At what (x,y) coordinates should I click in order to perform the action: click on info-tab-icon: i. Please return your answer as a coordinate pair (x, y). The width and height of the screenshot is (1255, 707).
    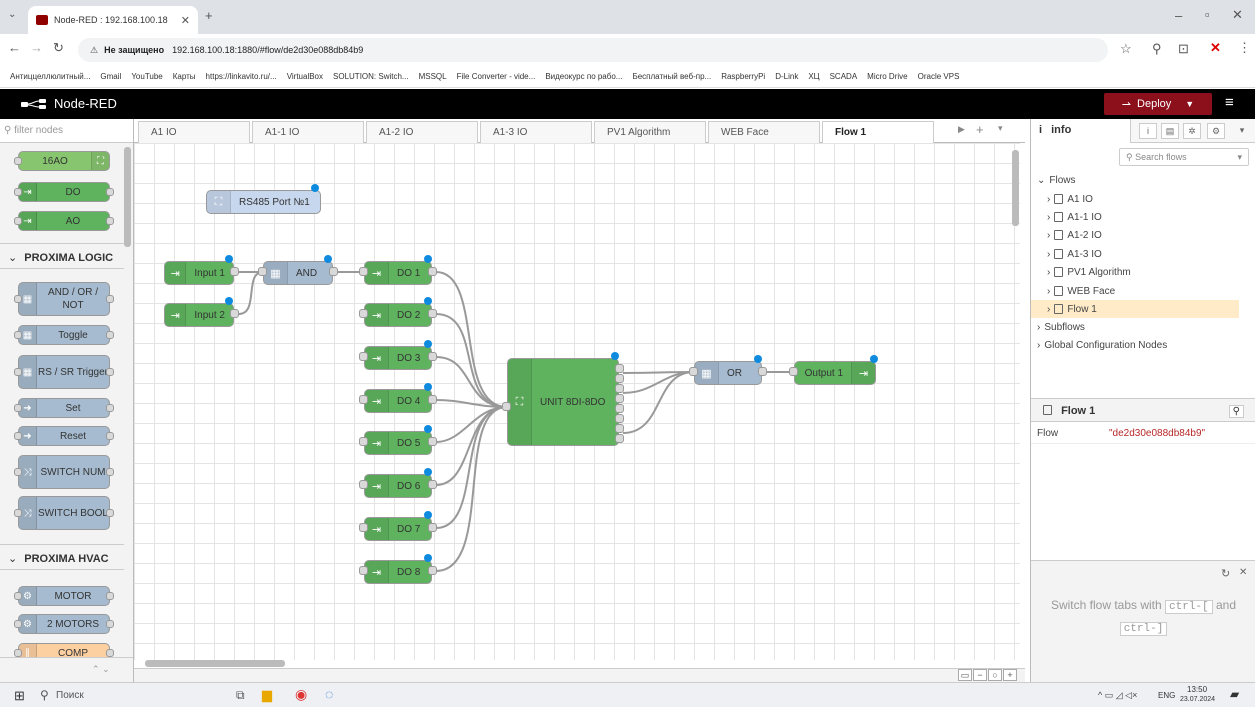
    Looking at the image, I should click on (1148, 131).